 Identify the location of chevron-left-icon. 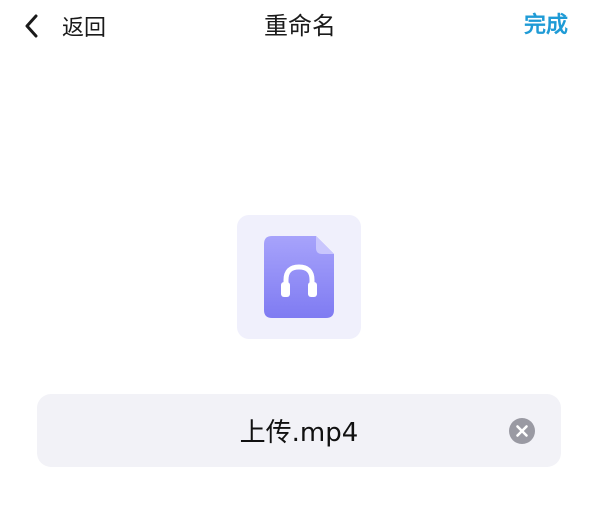
(31, 26).